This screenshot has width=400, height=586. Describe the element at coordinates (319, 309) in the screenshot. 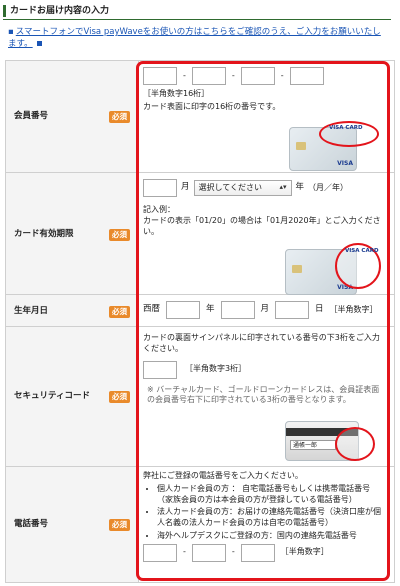

I see `day-unit: 日` at that location.